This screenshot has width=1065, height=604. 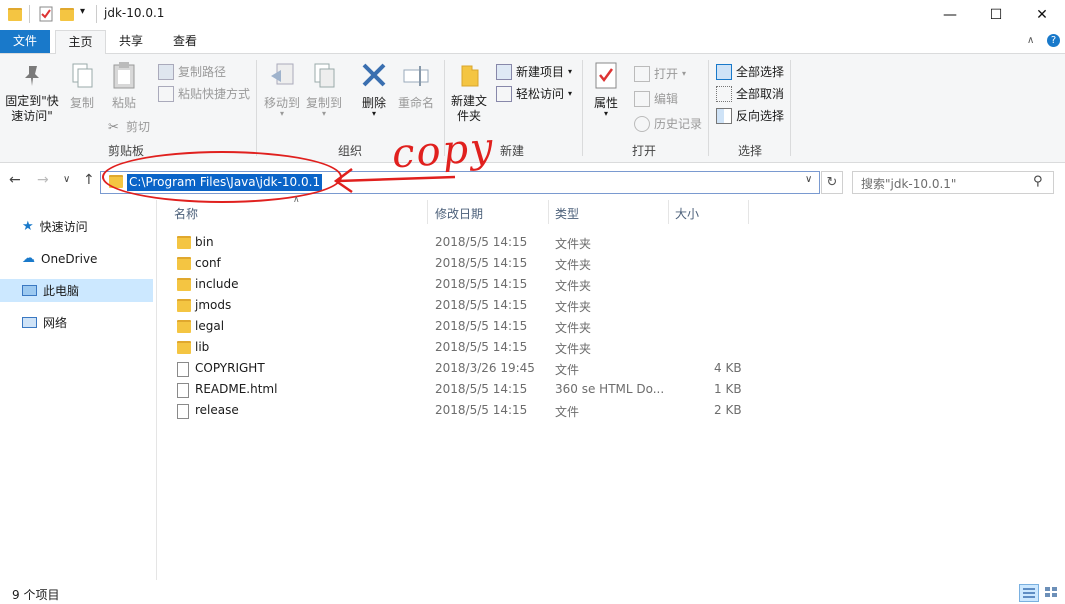 What do you see at coordinates (532, 42) in the screenshot?
I see `ribbon-tabs: 文件 主页 共享 查看 ∧ ?` at bounding box center [532, 42].